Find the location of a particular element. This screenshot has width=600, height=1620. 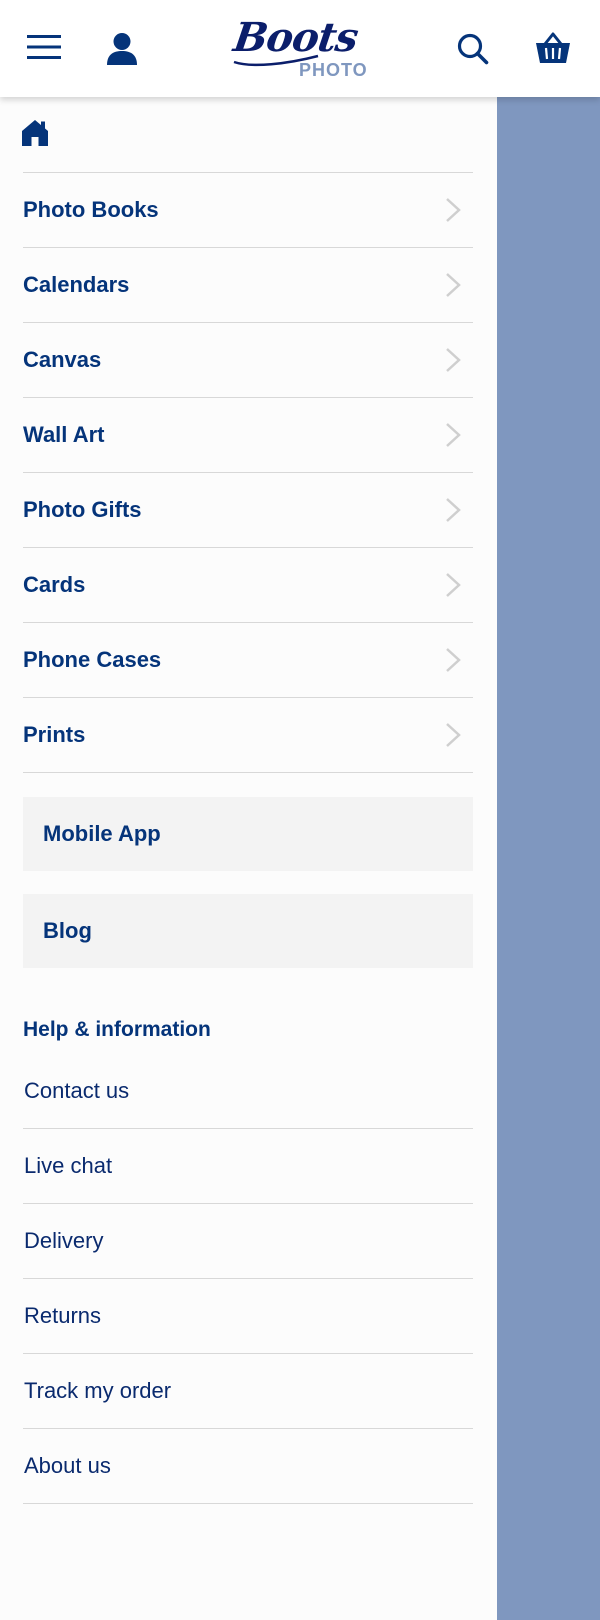

nav-item-label: Calendars is located at coordinates (76, 284).